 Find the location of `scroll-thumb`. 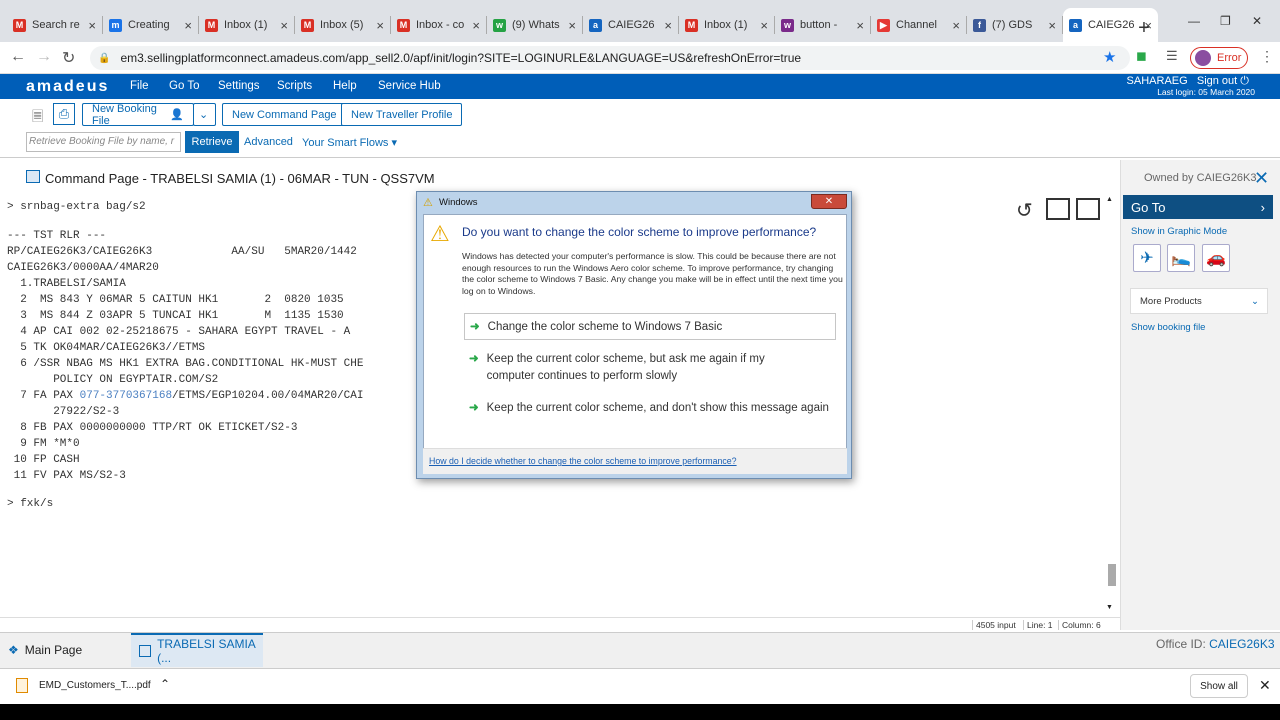

scroll-thumb is located at coordinates (1112, 575).